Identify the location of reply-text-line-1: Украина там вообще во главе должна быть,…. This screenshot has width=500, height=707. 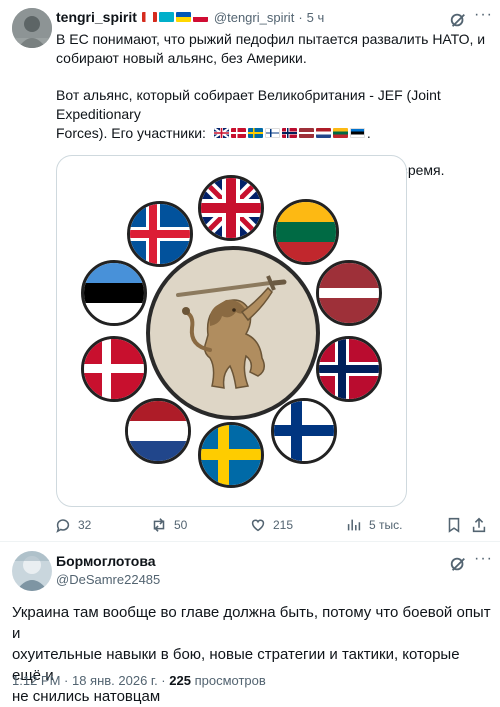
(251, 623).